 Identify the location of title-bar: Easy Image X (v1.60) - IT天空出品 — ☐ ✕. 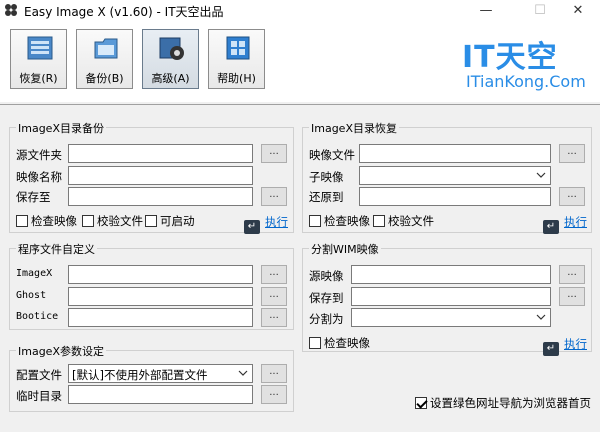
(300, 11).